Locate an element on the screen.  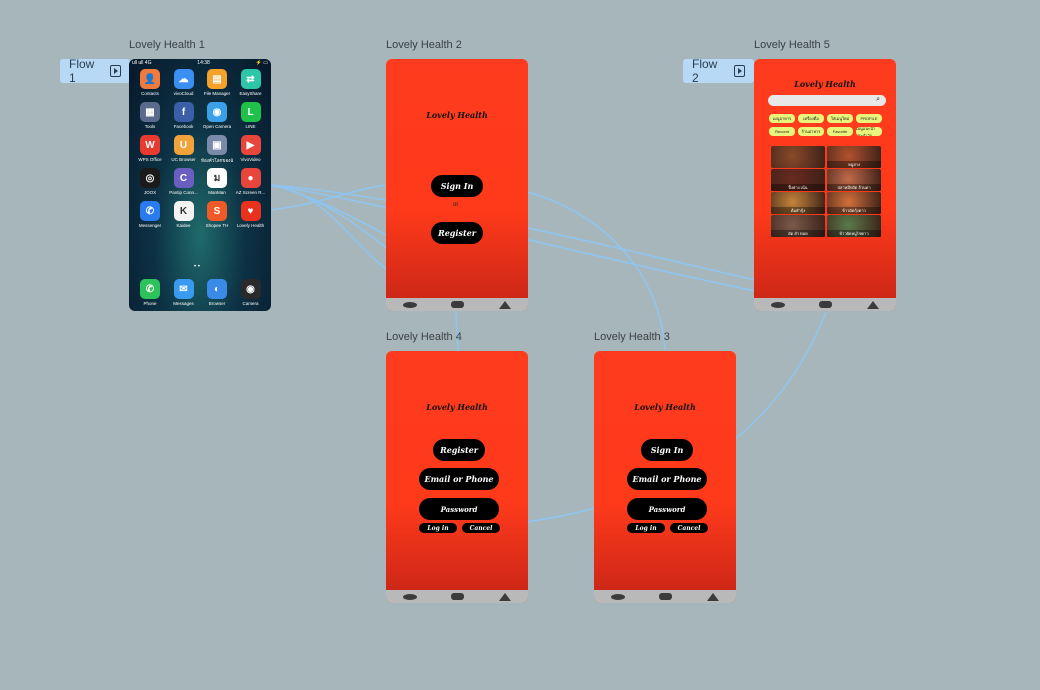
sign-in-button: Sign In is located at coordinates (457, 186).